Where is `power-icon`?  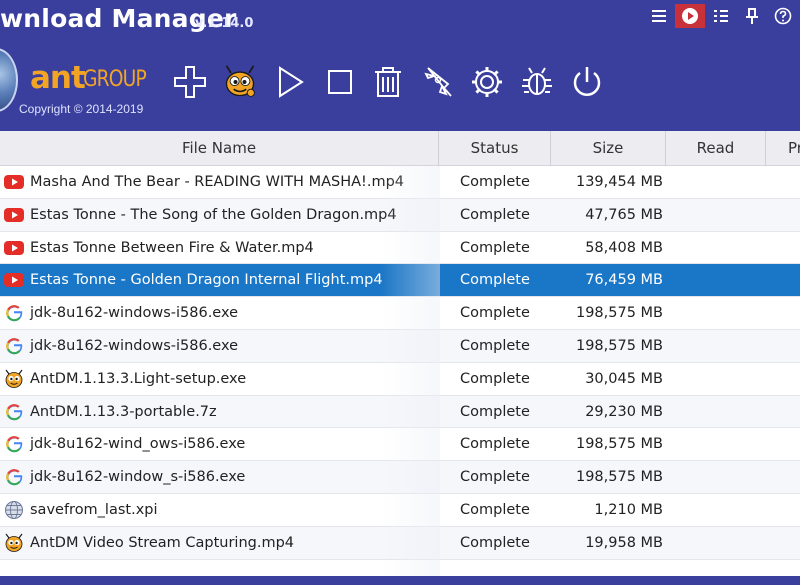 power-icon is located at coordinates (587, 81).